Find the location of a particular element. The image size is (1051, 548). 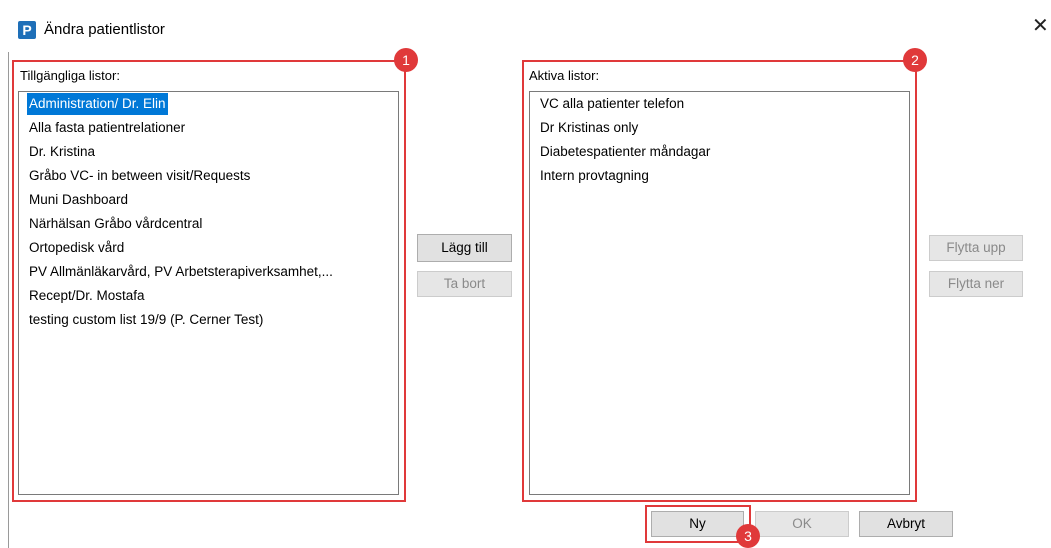

window-border is located at coordinates (8, 300).